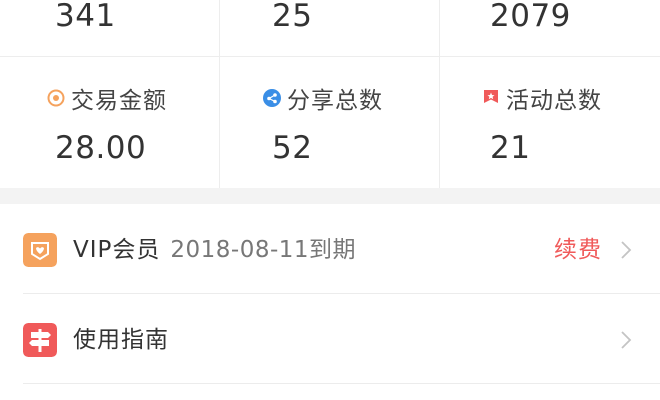 The height and width of the screenshot is (400, 660). I want to click on stat-label-row: 活动总数, so click(542, 99).